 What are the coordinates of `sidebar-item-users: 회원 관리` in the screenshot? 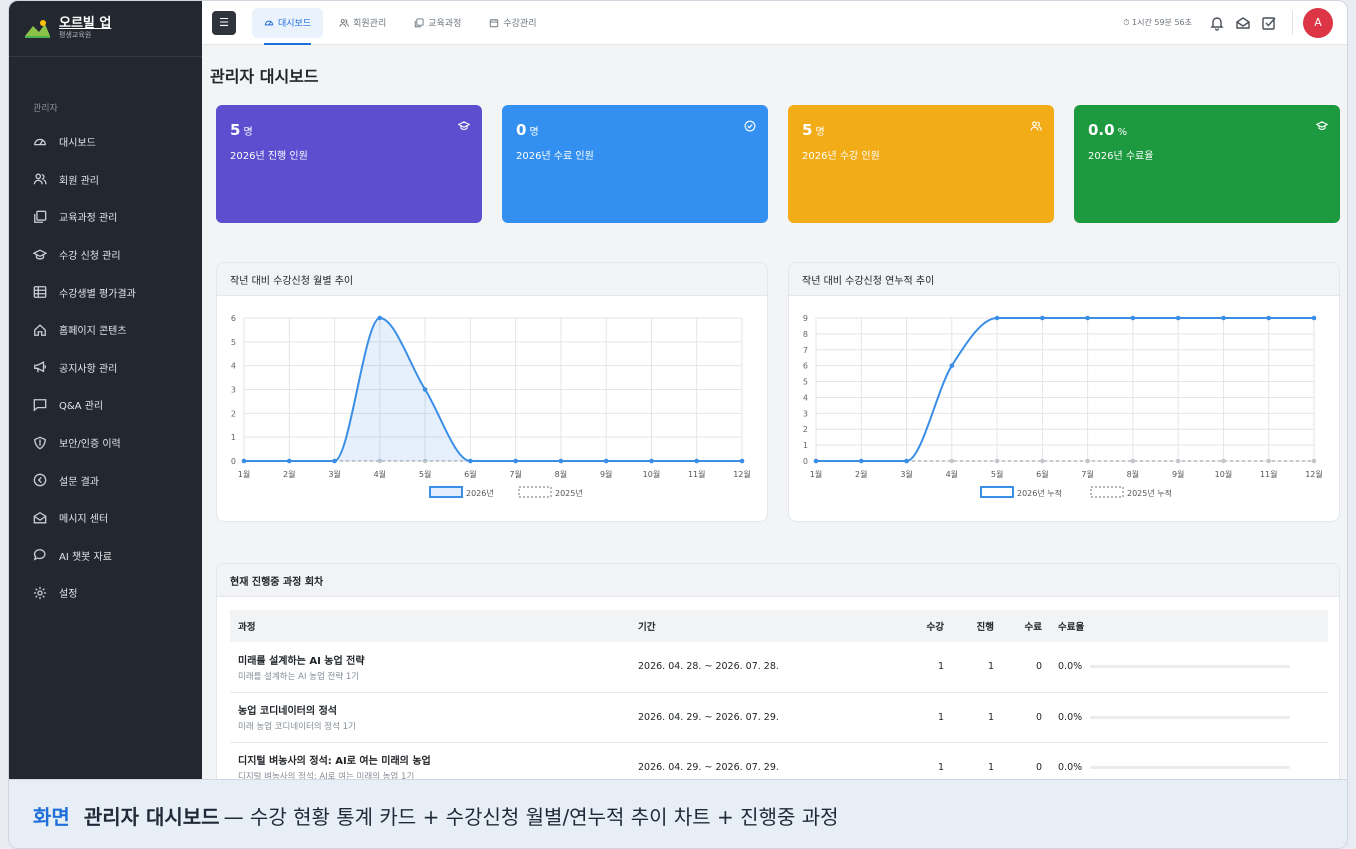 It's located at (105, 180).